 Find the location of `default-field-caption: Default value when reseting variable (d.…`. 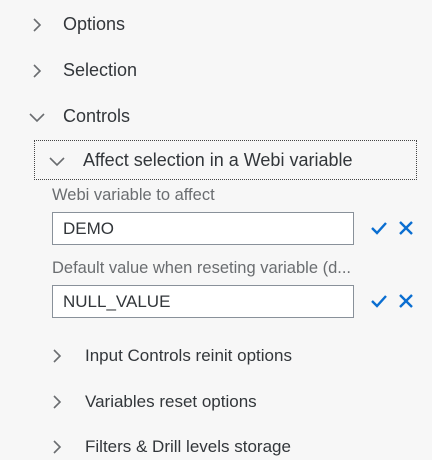

default-field-caption: Default value when reseting variable (d.… is located at coordinates (201, 268).